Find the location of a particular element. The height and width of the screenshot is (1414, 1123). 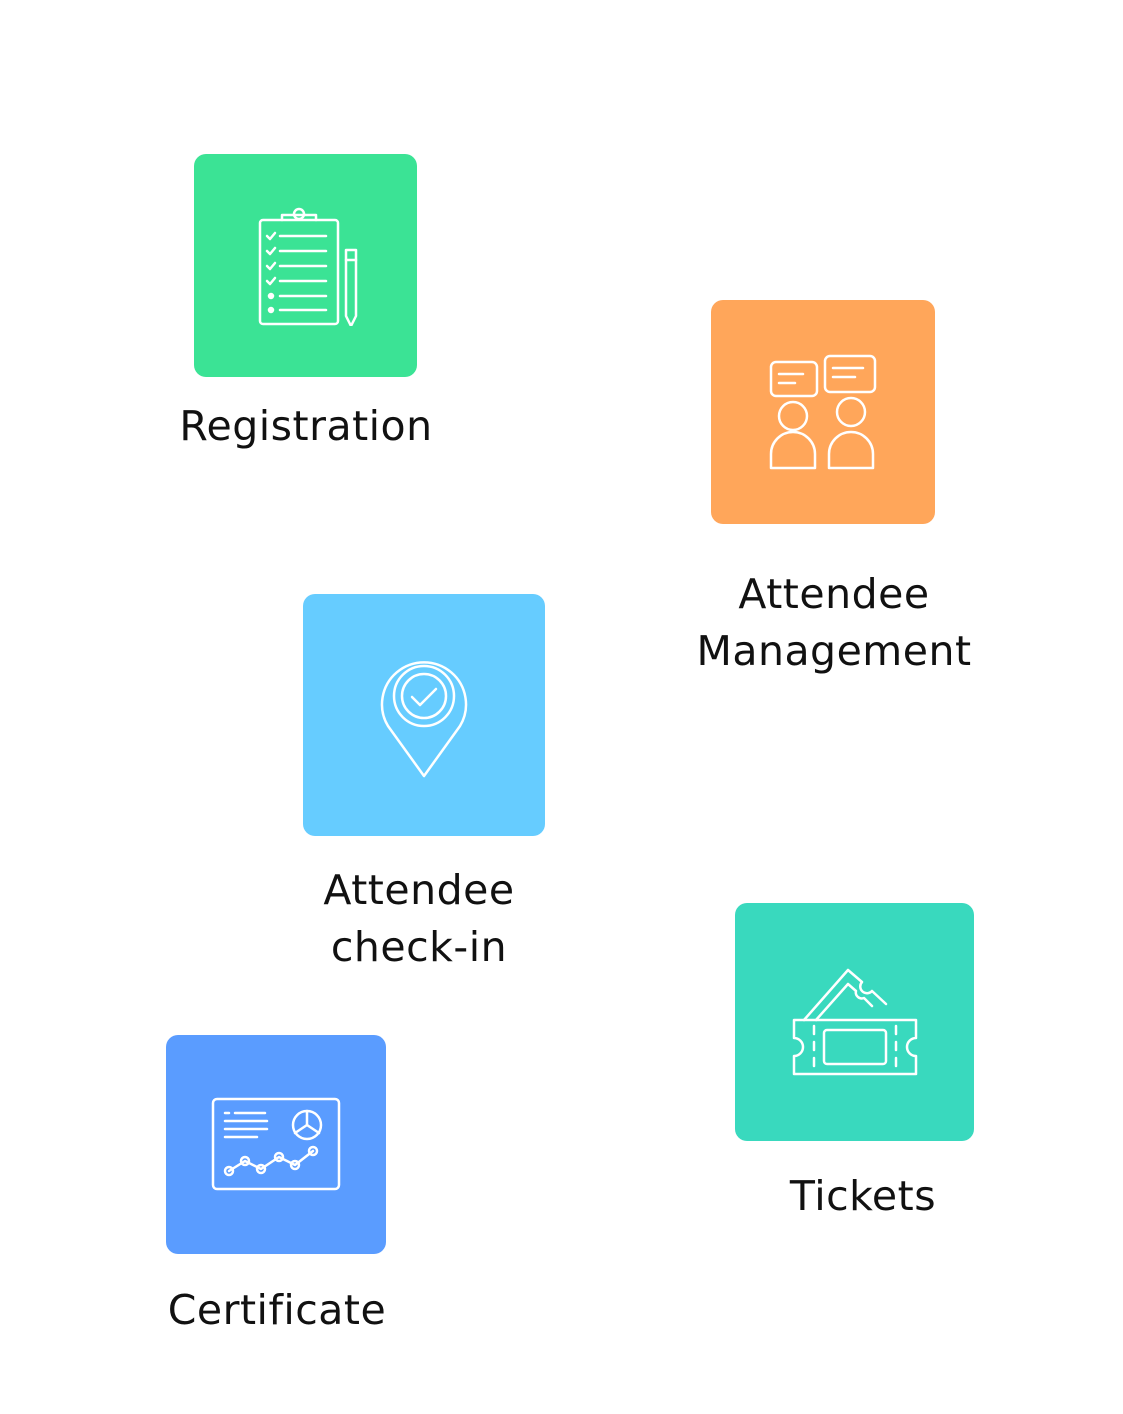

attendee-management-label-line-2: Management is located at coordinates (834, 651).